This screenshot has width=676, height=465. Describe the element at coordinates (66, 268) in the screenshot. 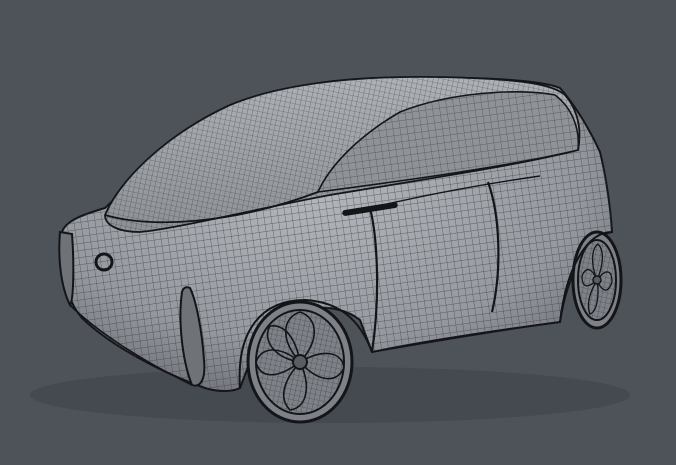

I see `tail-light-left` at that location.